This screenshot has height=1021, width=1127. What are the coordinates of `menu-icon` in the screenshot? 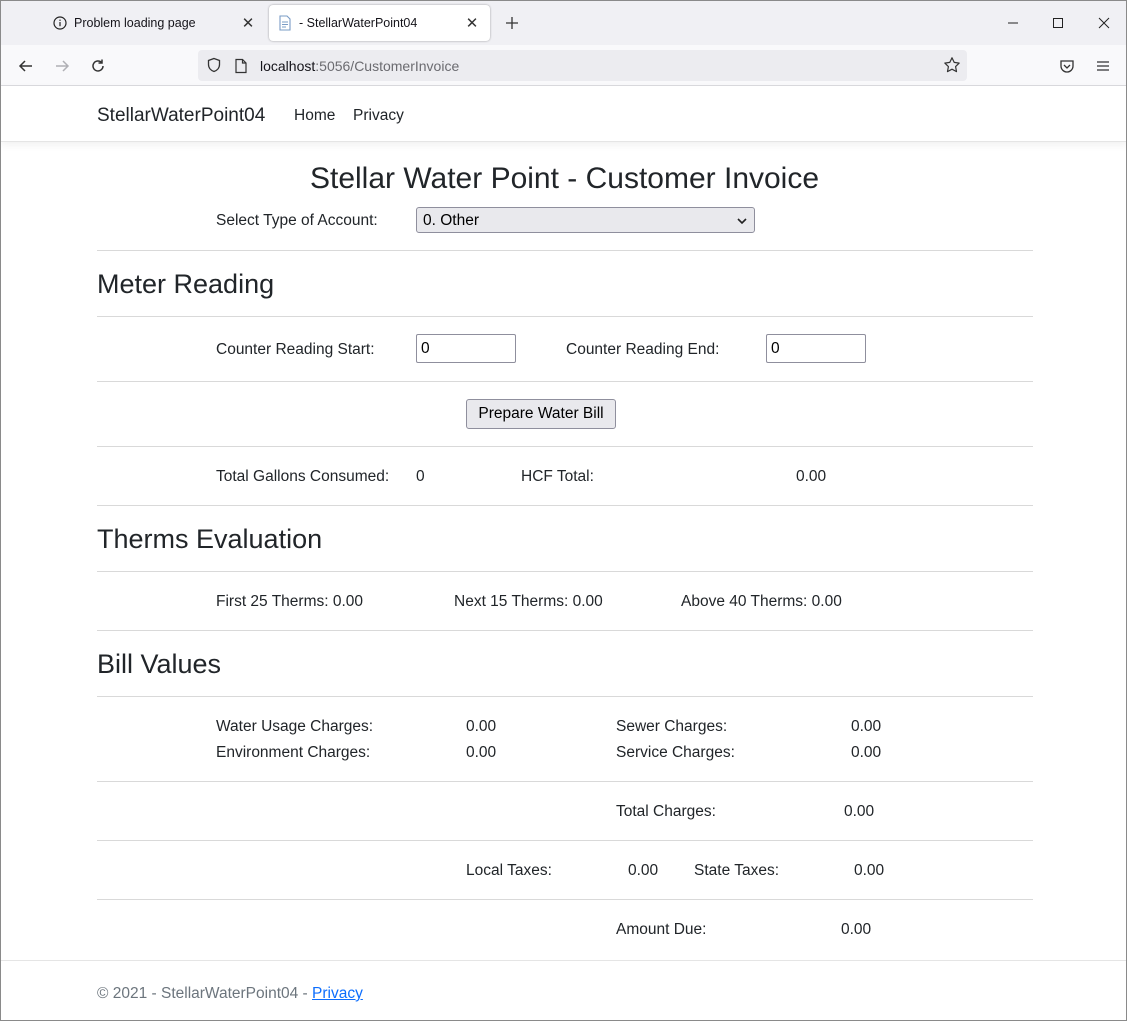 It's located at (1103, 66).